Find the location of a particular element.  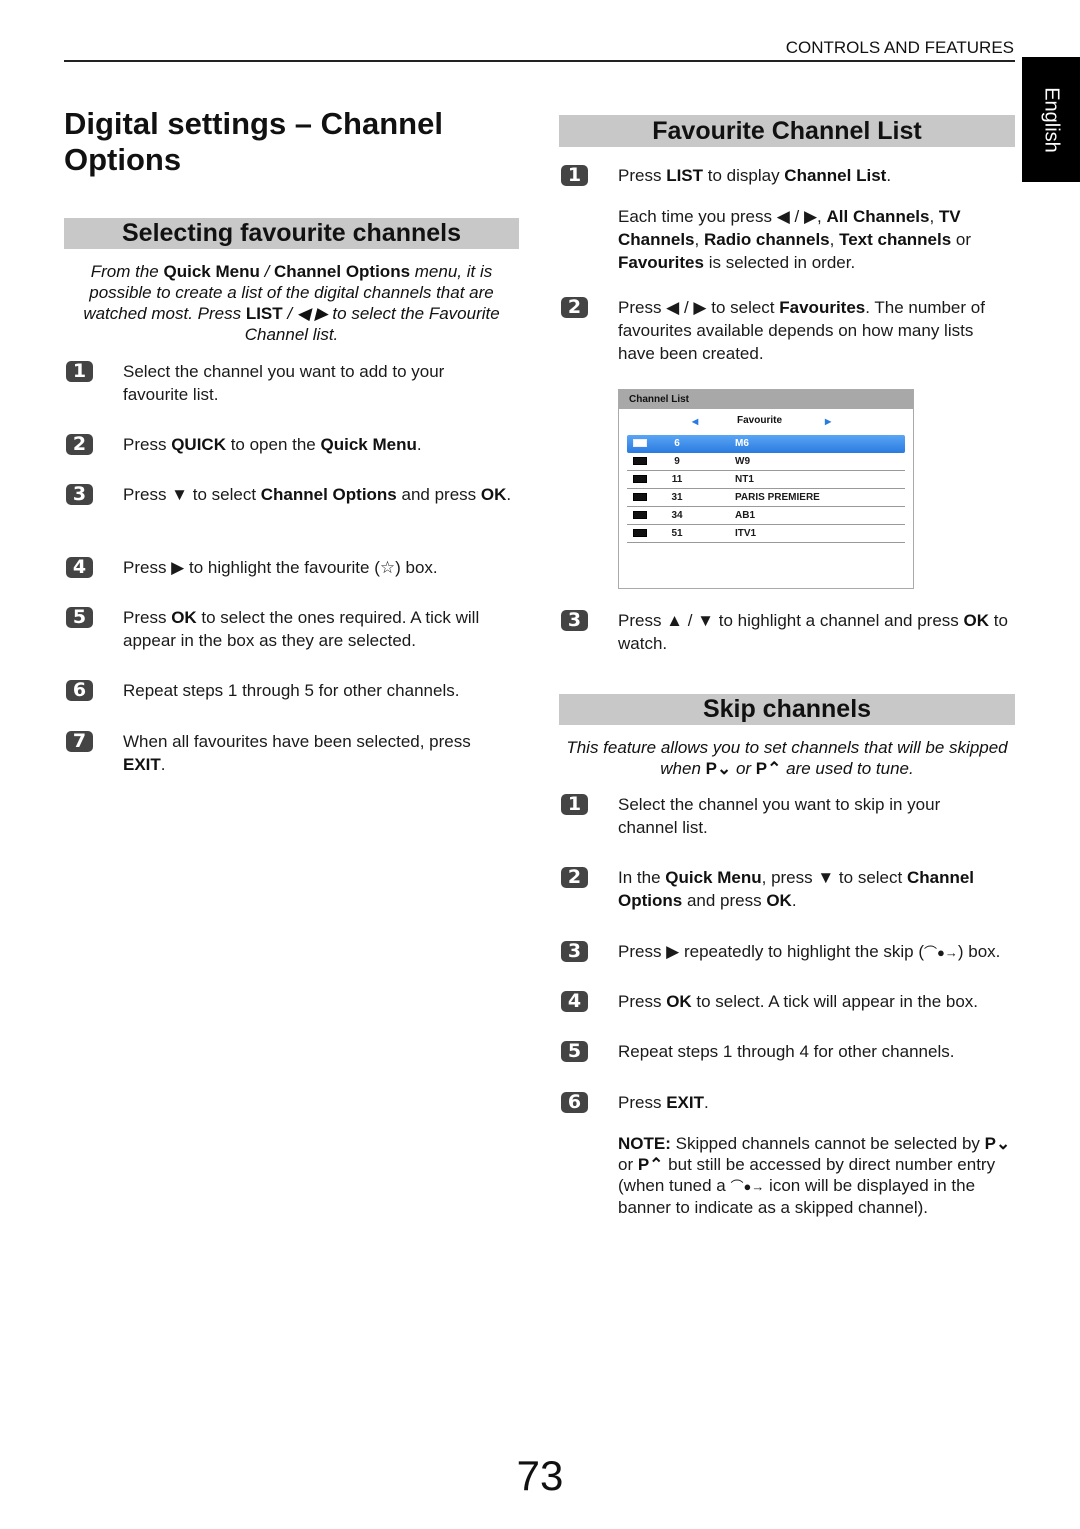

channel-name: ITV1 is located at coordinates (746, 533).